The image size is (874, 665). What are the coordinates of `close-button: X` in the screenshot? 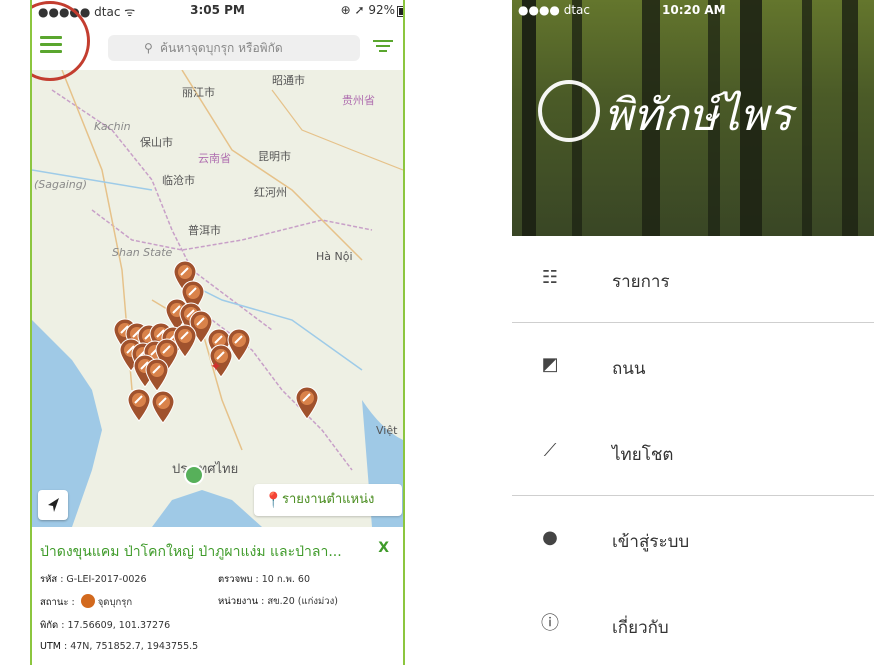 It's located at (383, 548).